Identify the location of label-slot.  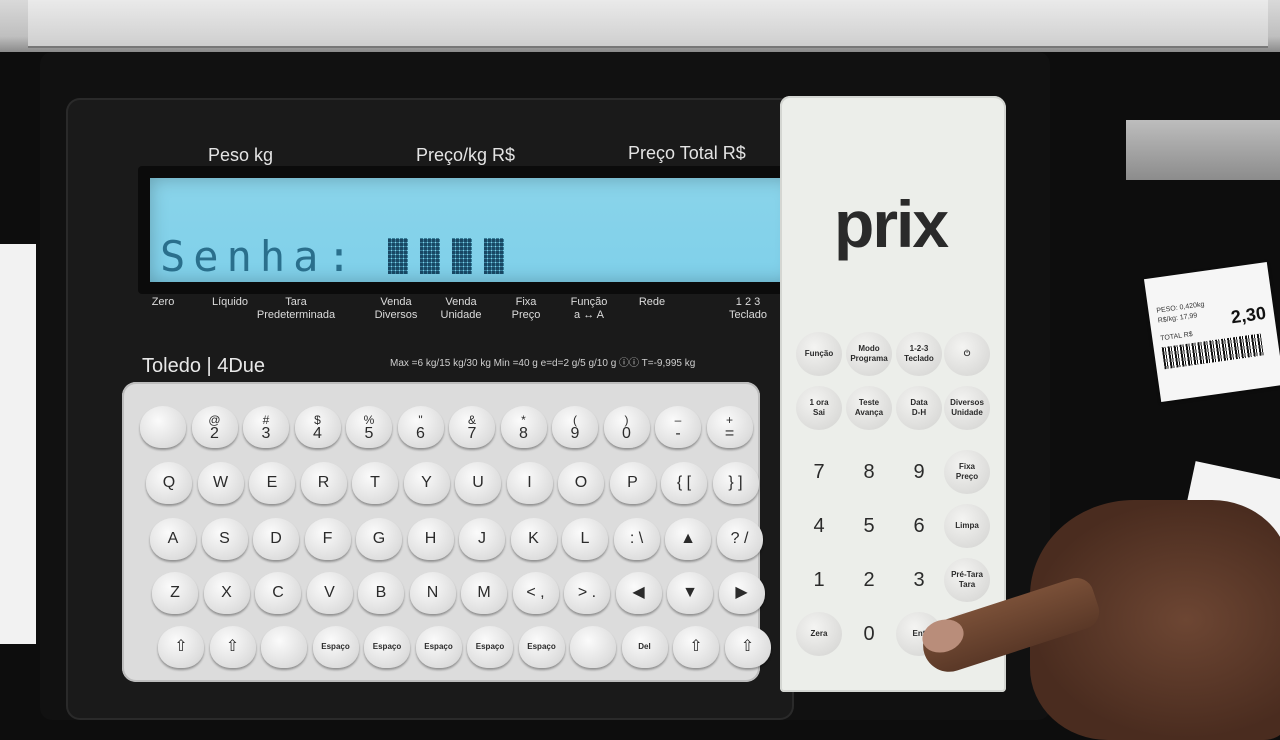
(648, 24).